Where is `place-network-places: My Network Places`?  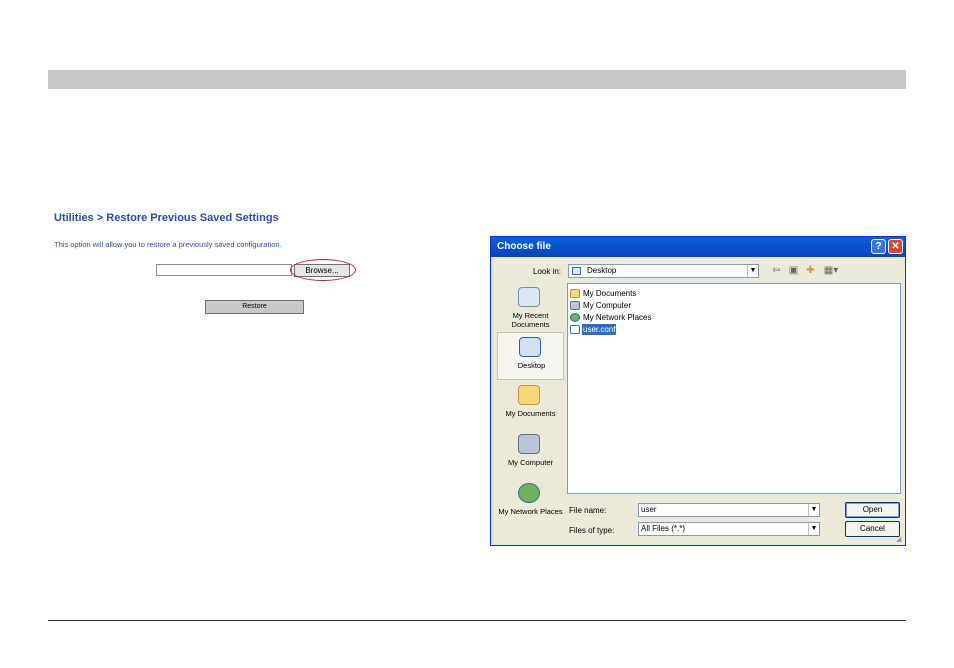
place-network-places: My Network Places is located at coordinates (530, 503).